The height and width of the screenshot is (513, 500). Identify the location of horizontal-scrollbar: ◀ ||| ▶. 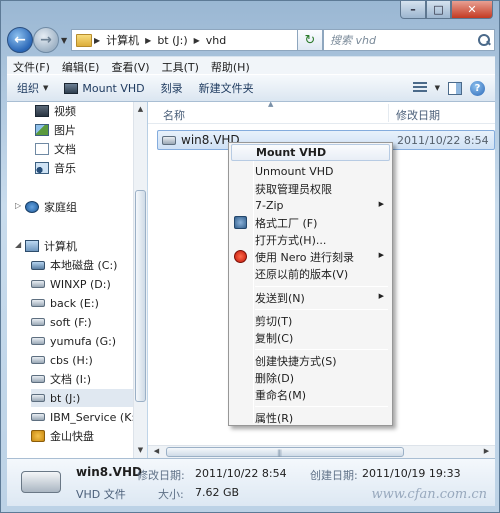
(321, 451).